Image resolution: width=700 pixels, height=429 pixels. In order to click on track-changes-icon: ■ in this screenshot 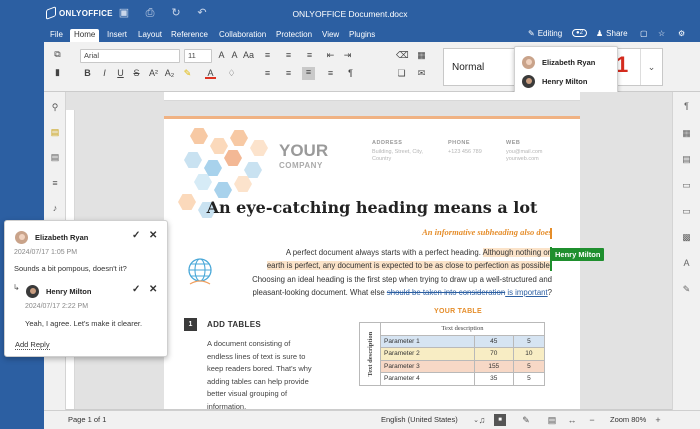, I will do `click(500, 420)`.